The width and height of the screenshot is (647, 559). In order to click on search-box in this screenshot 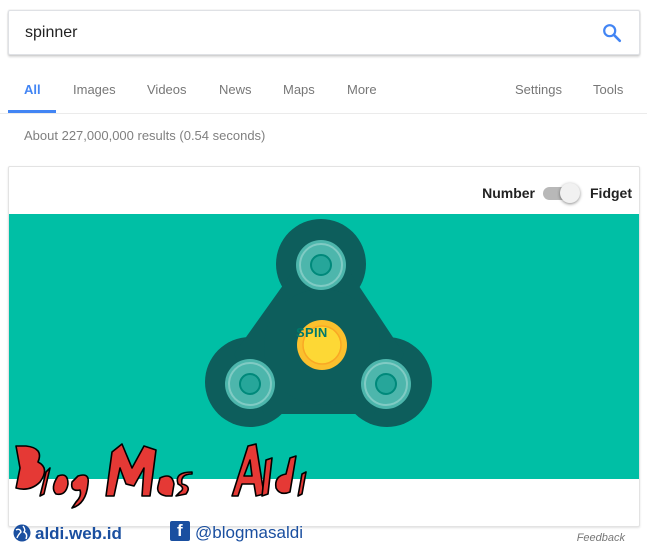, I will do `click(324, 32)`.